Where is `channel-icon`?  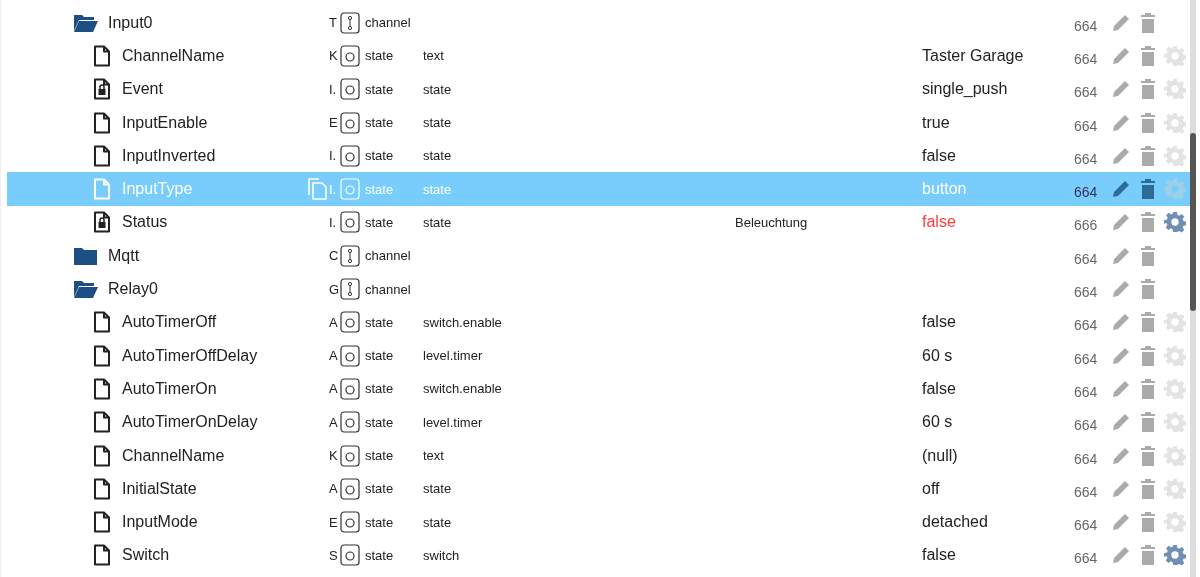
channel-icon is located at coordinates (350, 255).